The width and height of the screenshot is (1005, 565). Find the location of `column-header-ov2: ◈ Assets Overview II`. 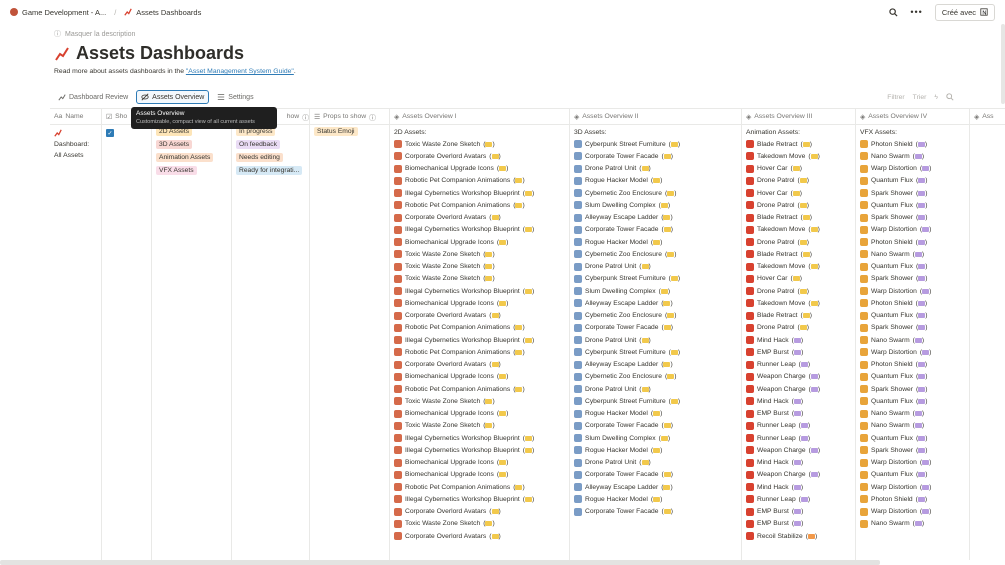

column-header-ov2: ◈ Assets Overview II is located at coordinates (656, 117).